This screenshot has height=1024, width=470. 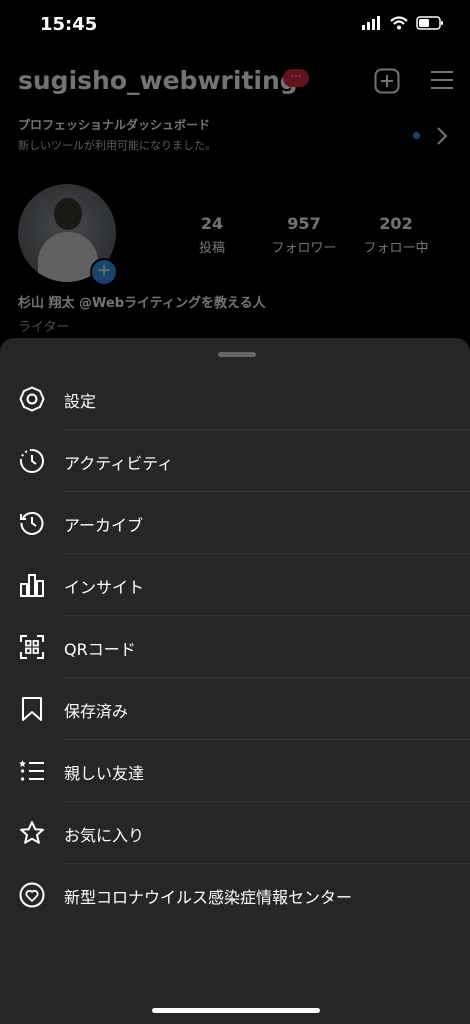 I want to click on profile-username: sugisho_webwriting, so click(x=158, y=80).